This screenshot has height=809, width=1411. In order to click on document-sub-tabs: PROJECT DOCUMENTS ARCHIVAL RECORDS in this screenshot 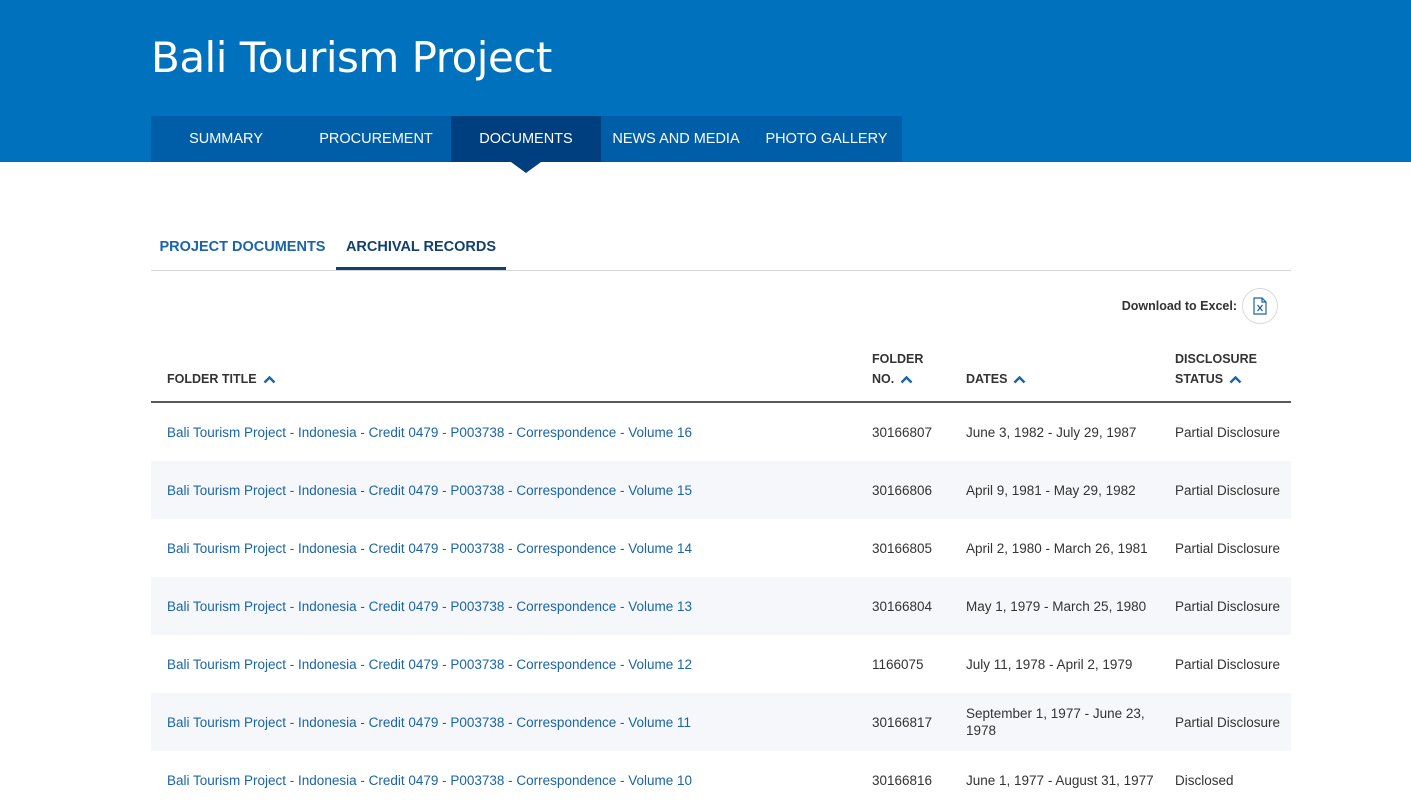, I will do `click(721, 249)`.